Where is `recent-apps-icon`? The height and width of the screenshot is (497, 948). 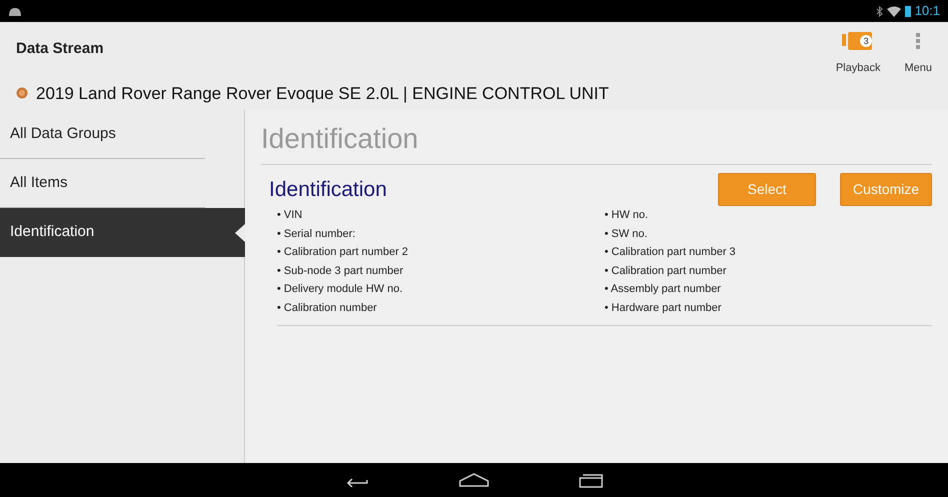
recent-apps-icon is located at coordinates (591, 480).